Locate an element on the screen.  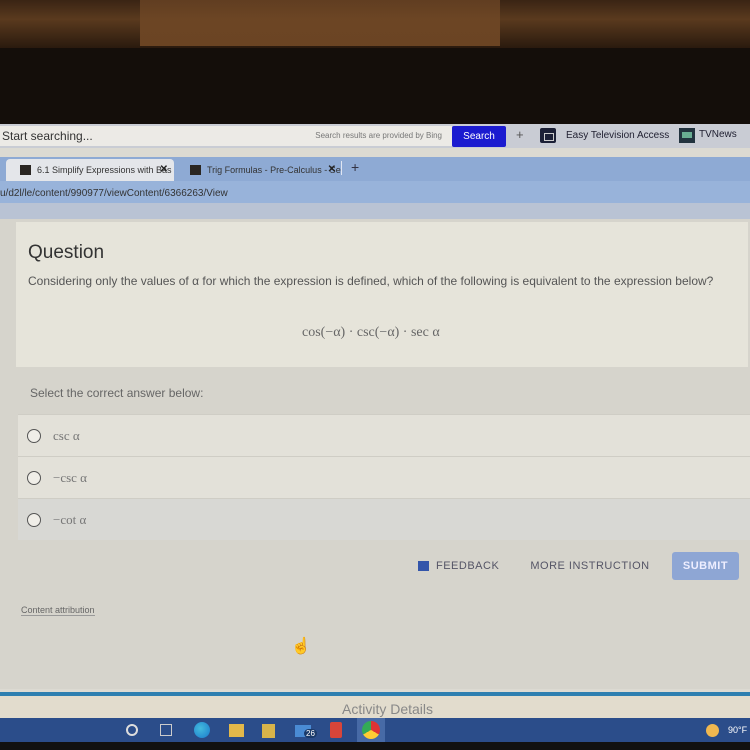
monitor-bezel is located at coordinates (375, 101).